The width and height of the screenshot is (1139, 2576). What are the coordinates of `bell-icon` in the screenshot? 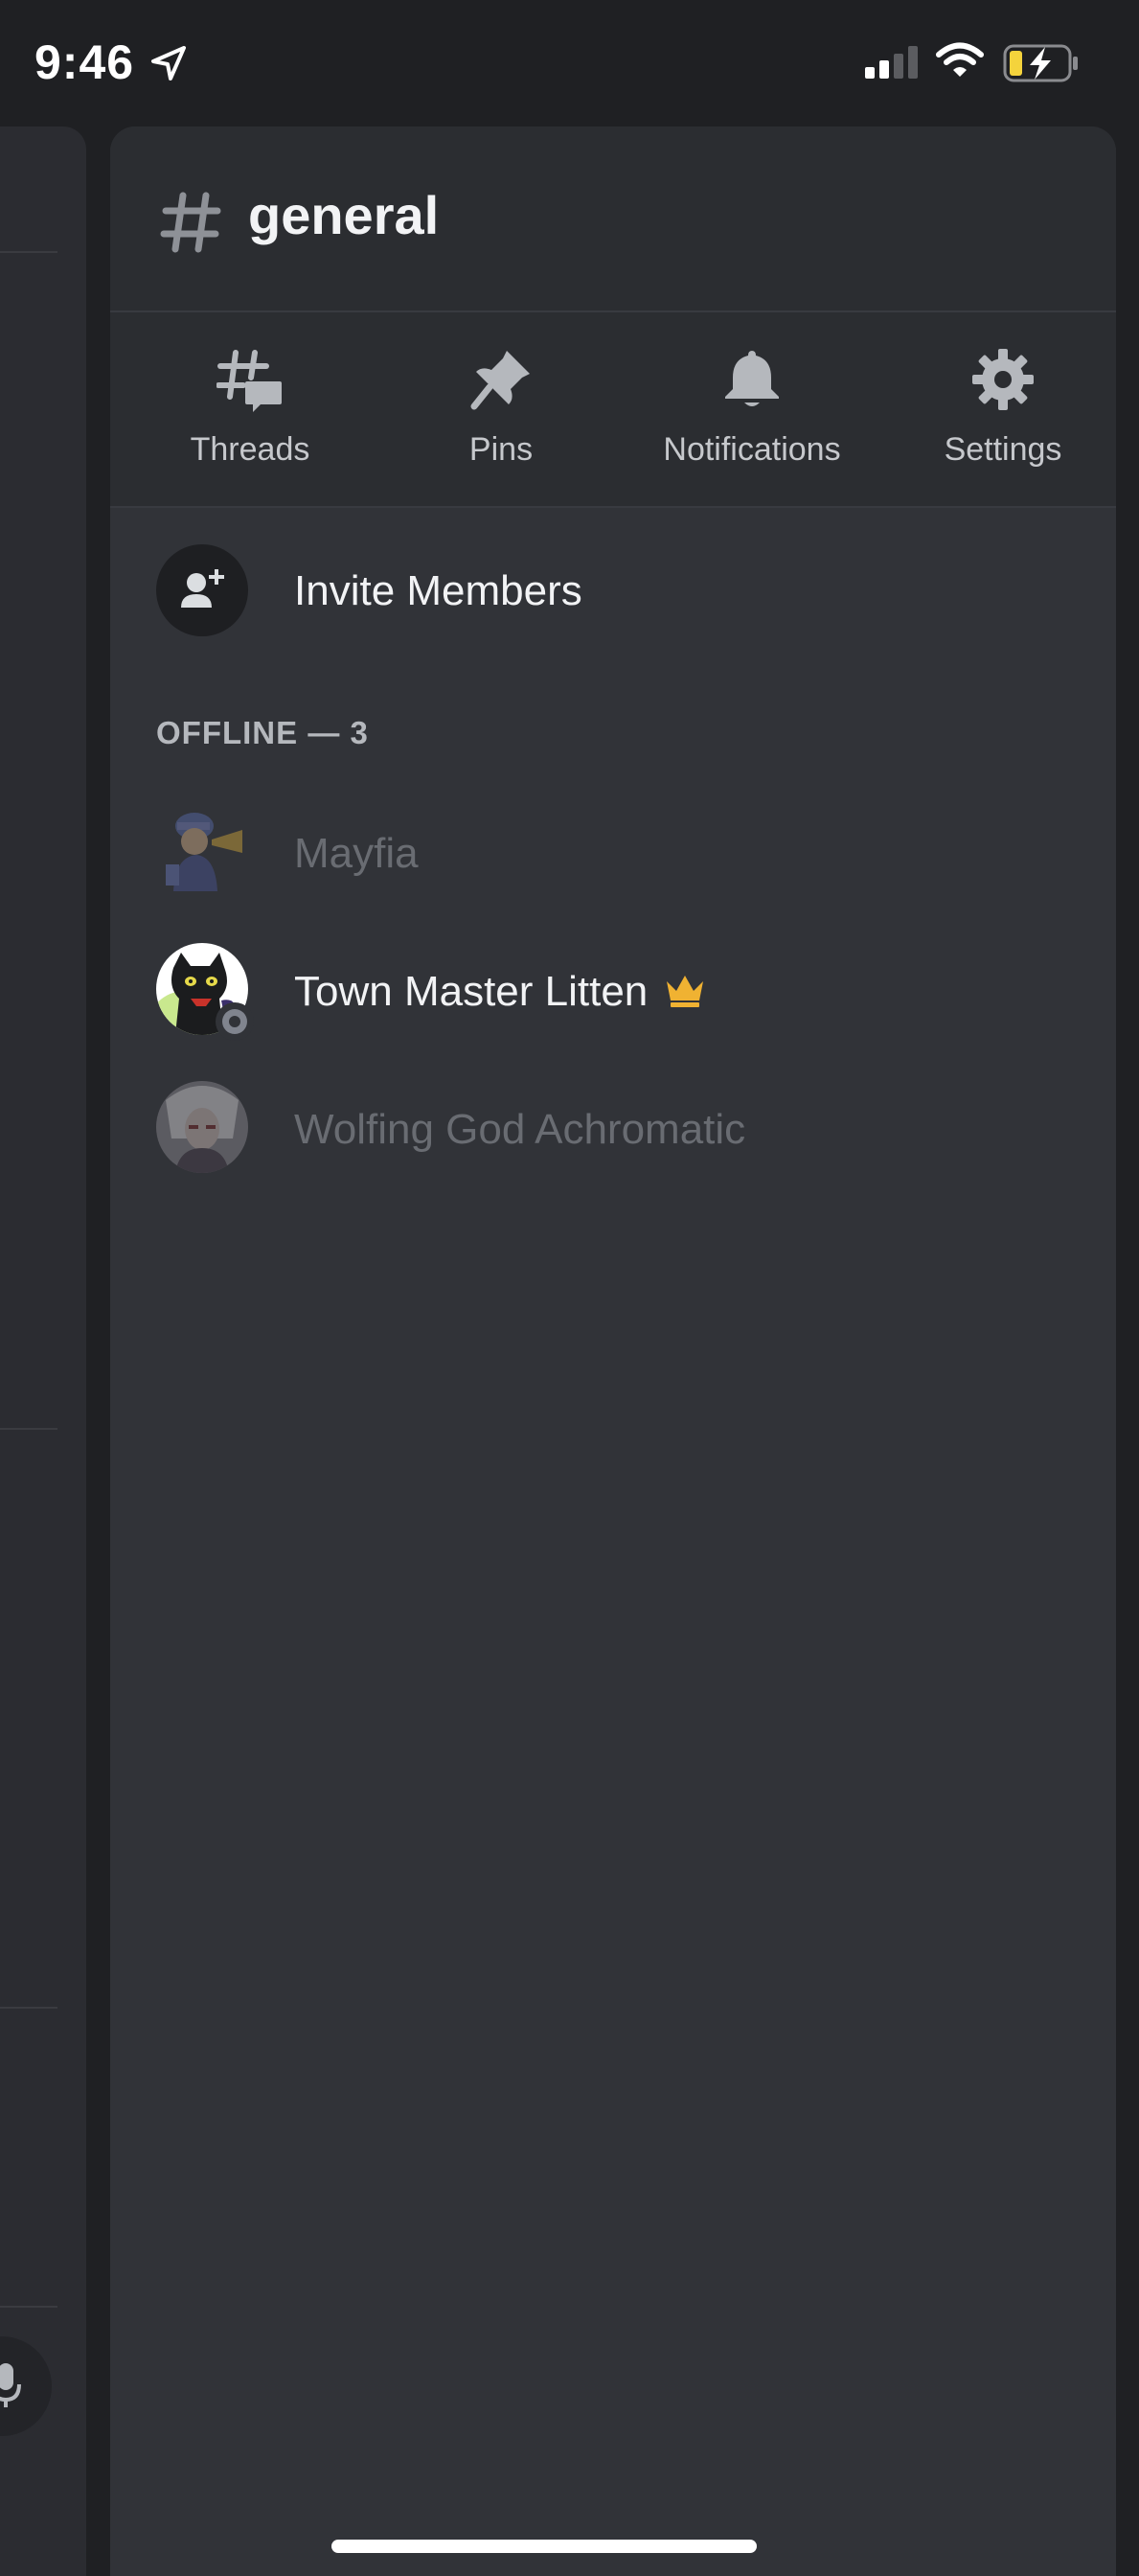 It's located at (752, 378).